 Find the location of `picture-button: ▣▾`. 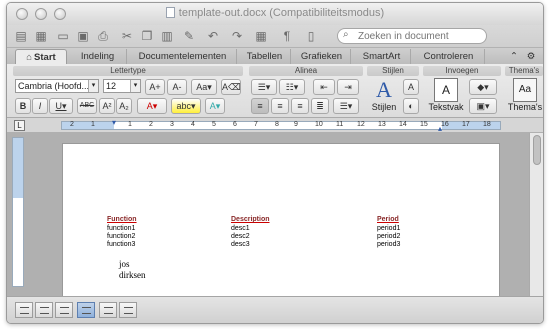

picture-button: ▣▾ is located at coordinates (483, 106).